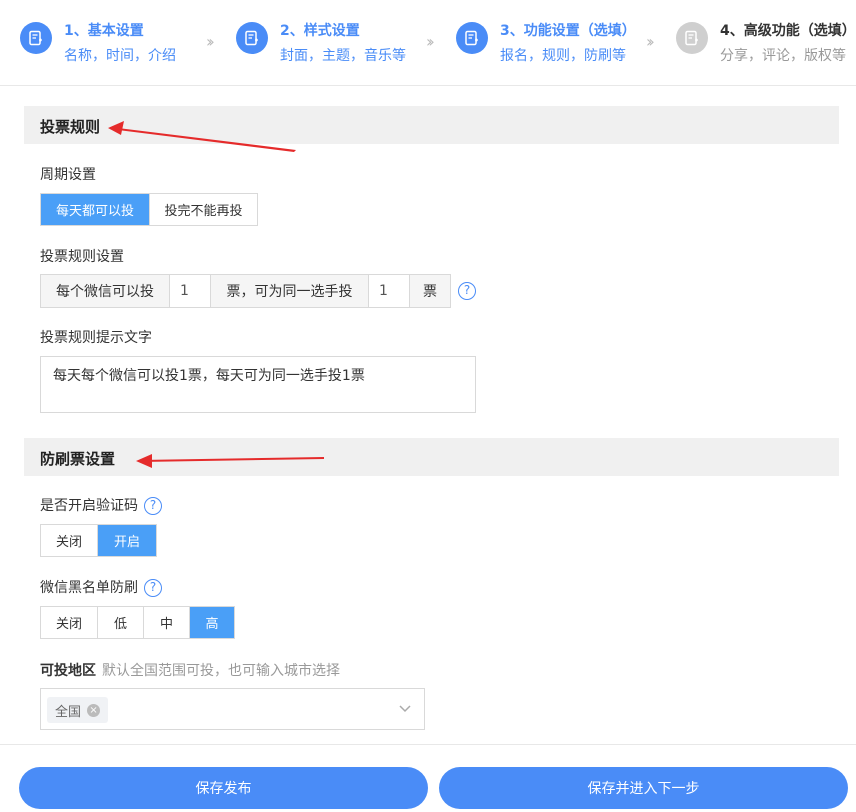 Image resolution: width=856 pixels, height=812 pixels. What do you see at coordinates (105, 291) in the screenshot?
I see `rule-prefix-text: 每个微信可以投` at bounding box center [105, 291].